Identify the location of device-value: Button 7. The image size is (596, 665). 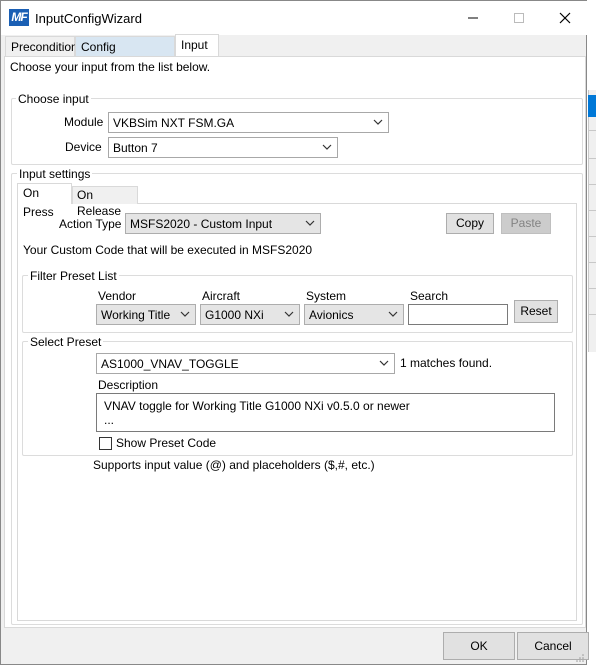
(135, 148).